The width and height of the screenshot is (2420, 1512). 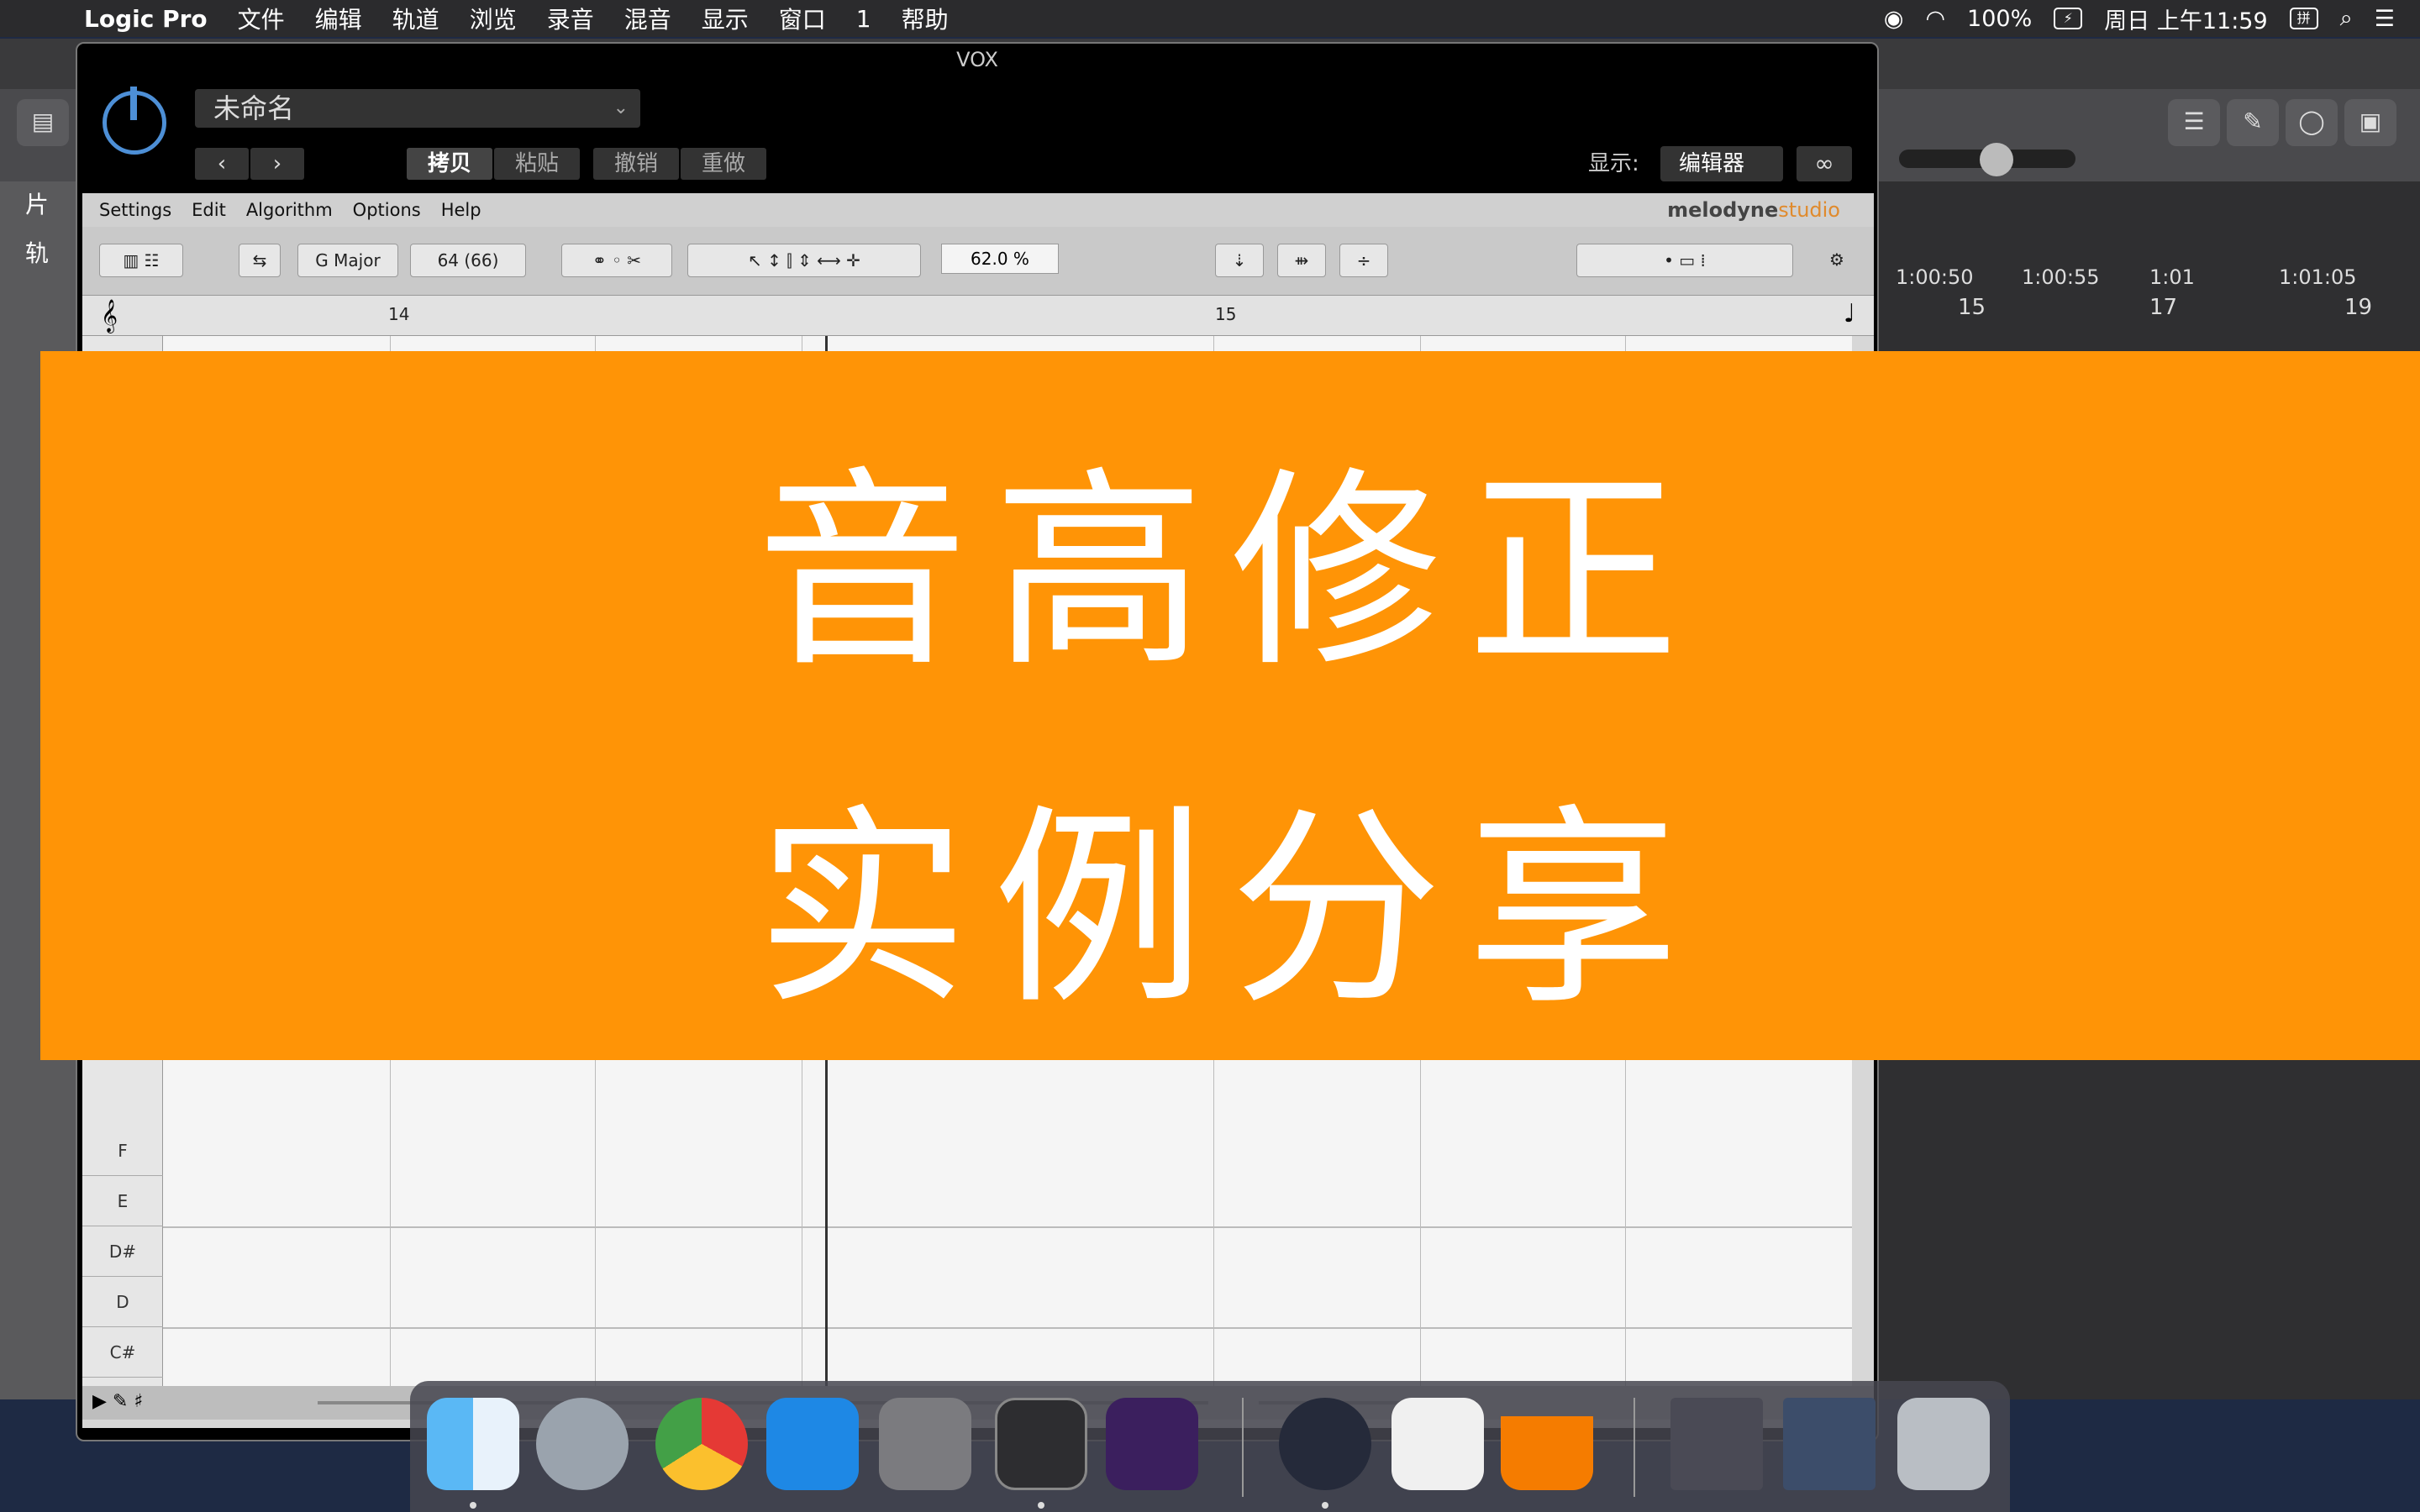 I want to click on link-icon: ∞, so click(x=1824, y=163).